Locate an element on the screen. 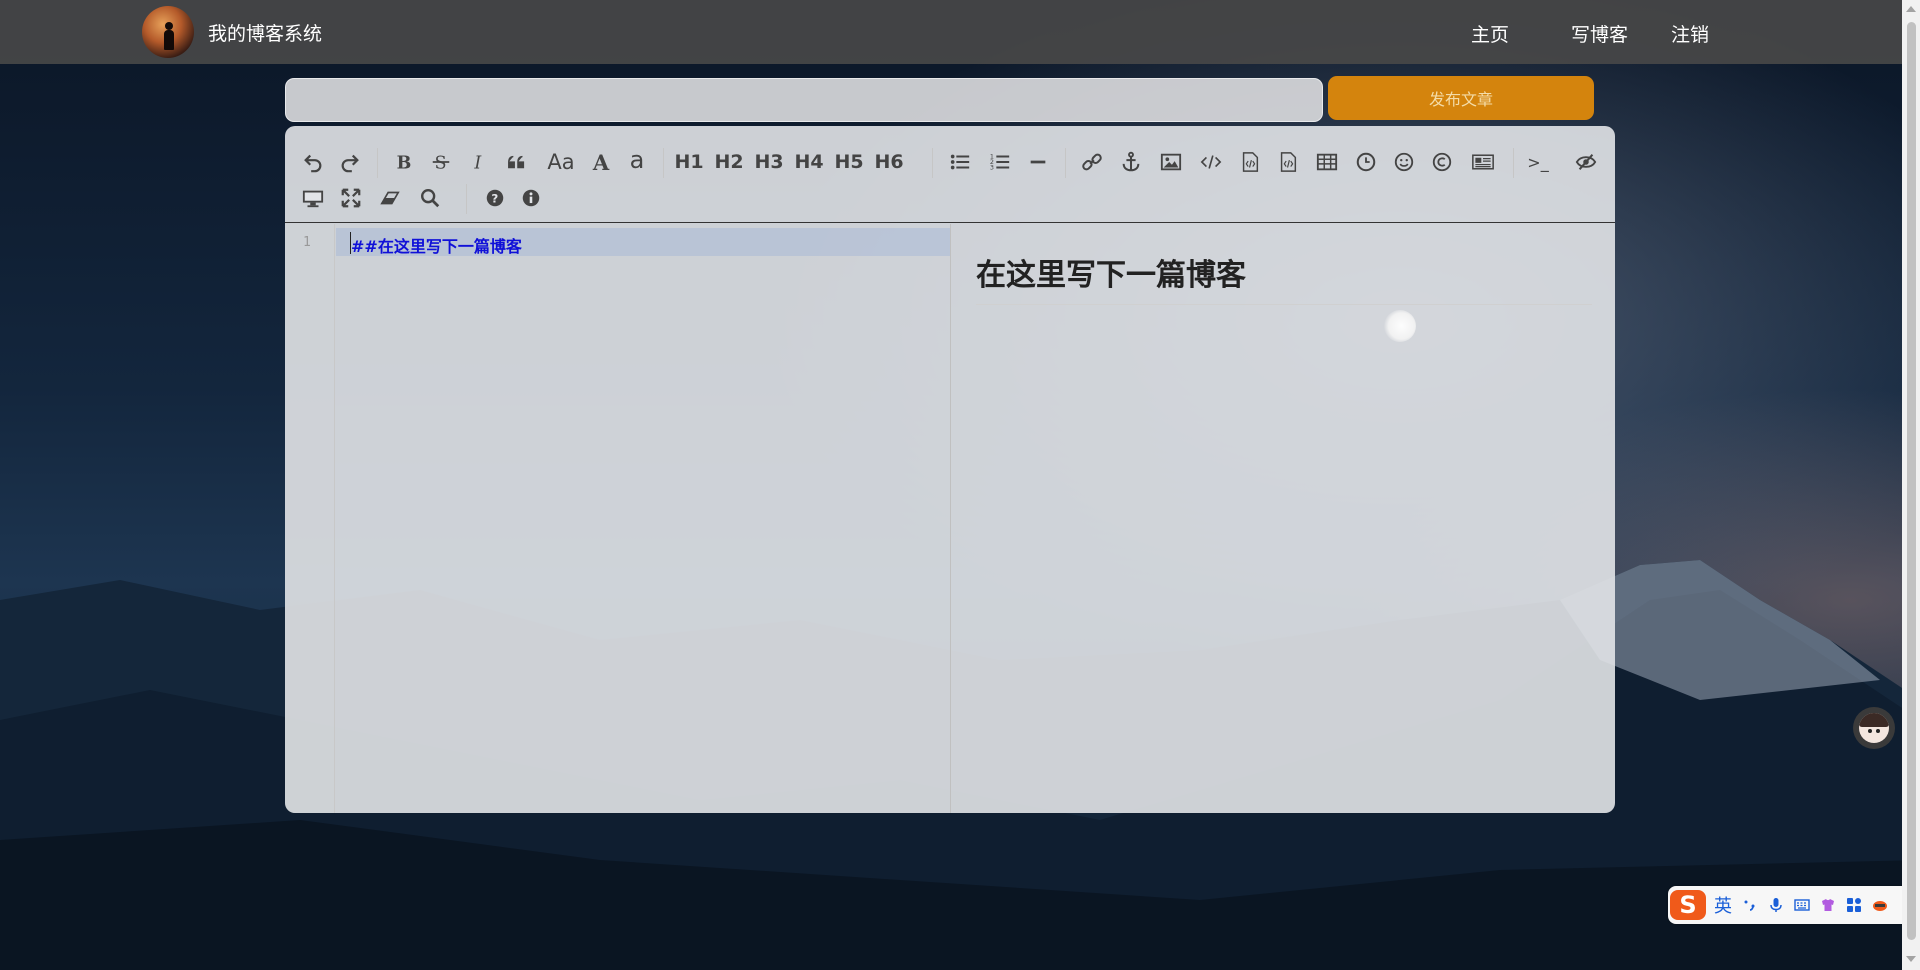  svg-text: I is located at coordinates (477, 163).